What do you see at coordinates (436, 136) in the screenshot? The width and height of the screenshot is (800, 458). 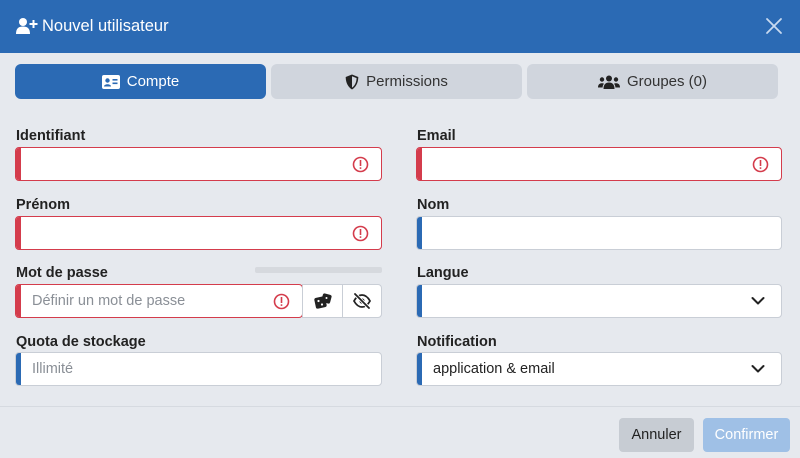 I see `email-label: Email` at bounding box center [436, 136].